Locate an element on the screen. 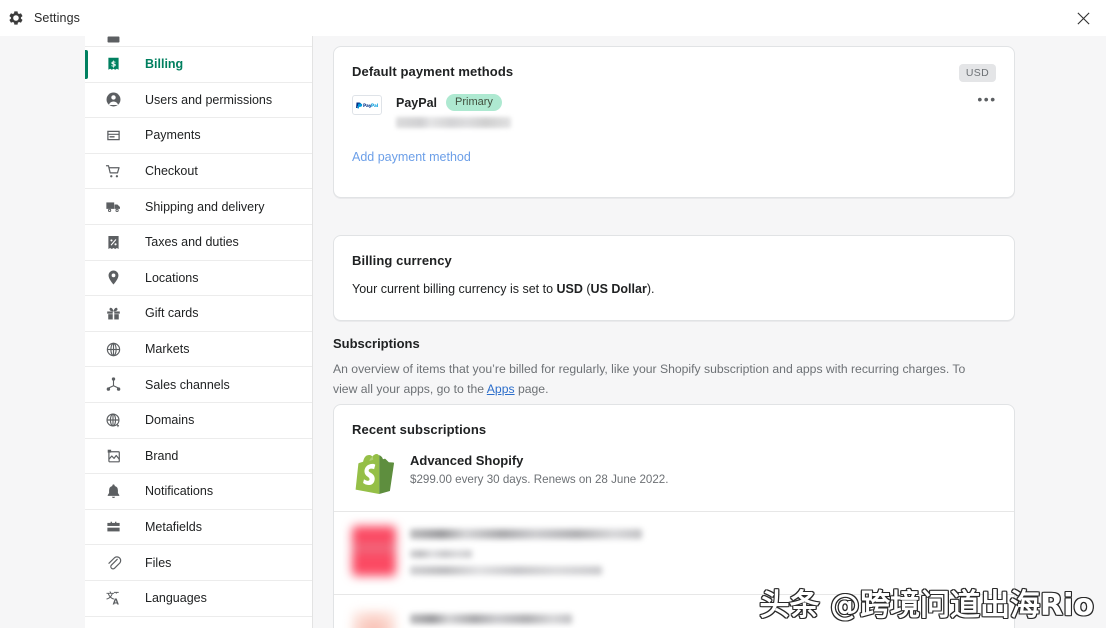 This screenshot has height=628, width=1106. sidebar-item-markets: Markets is located at coordinates (198, 349).